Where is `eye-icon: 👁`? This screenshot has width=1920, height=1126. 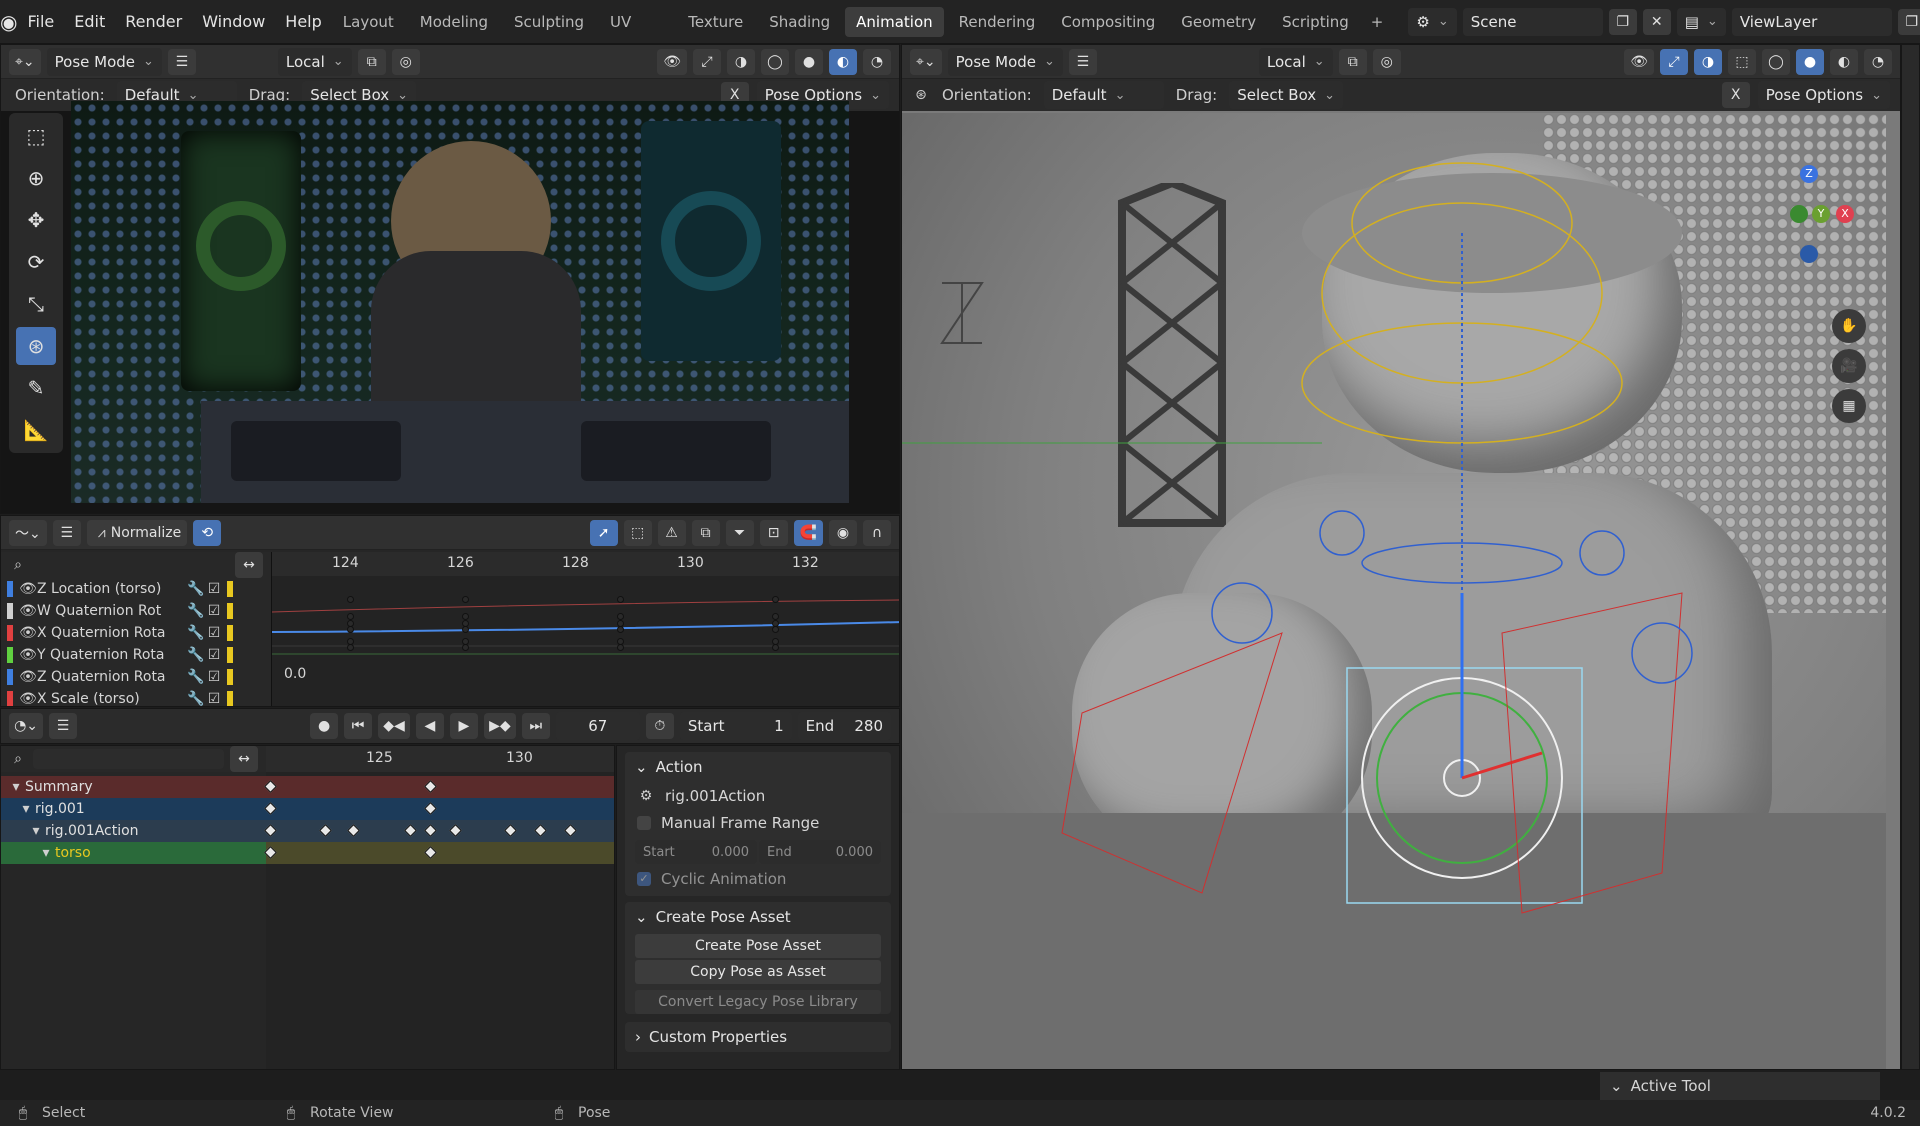
eye-icon: 👁 is located at coordinates (28, 655).